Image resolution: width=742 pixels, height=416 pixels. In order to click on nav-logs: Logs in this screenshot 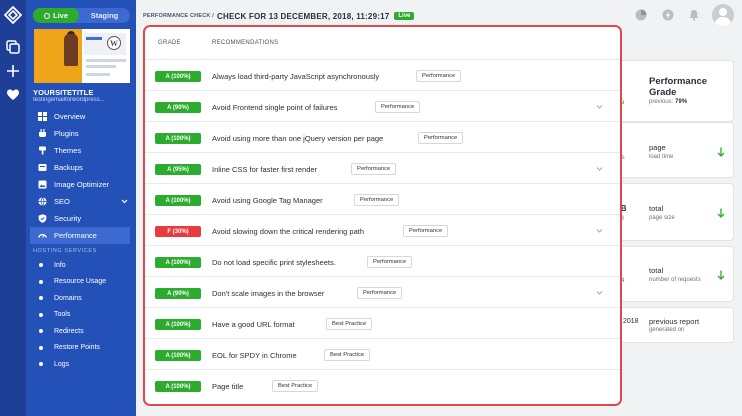, I will do `click(81, 364)`.